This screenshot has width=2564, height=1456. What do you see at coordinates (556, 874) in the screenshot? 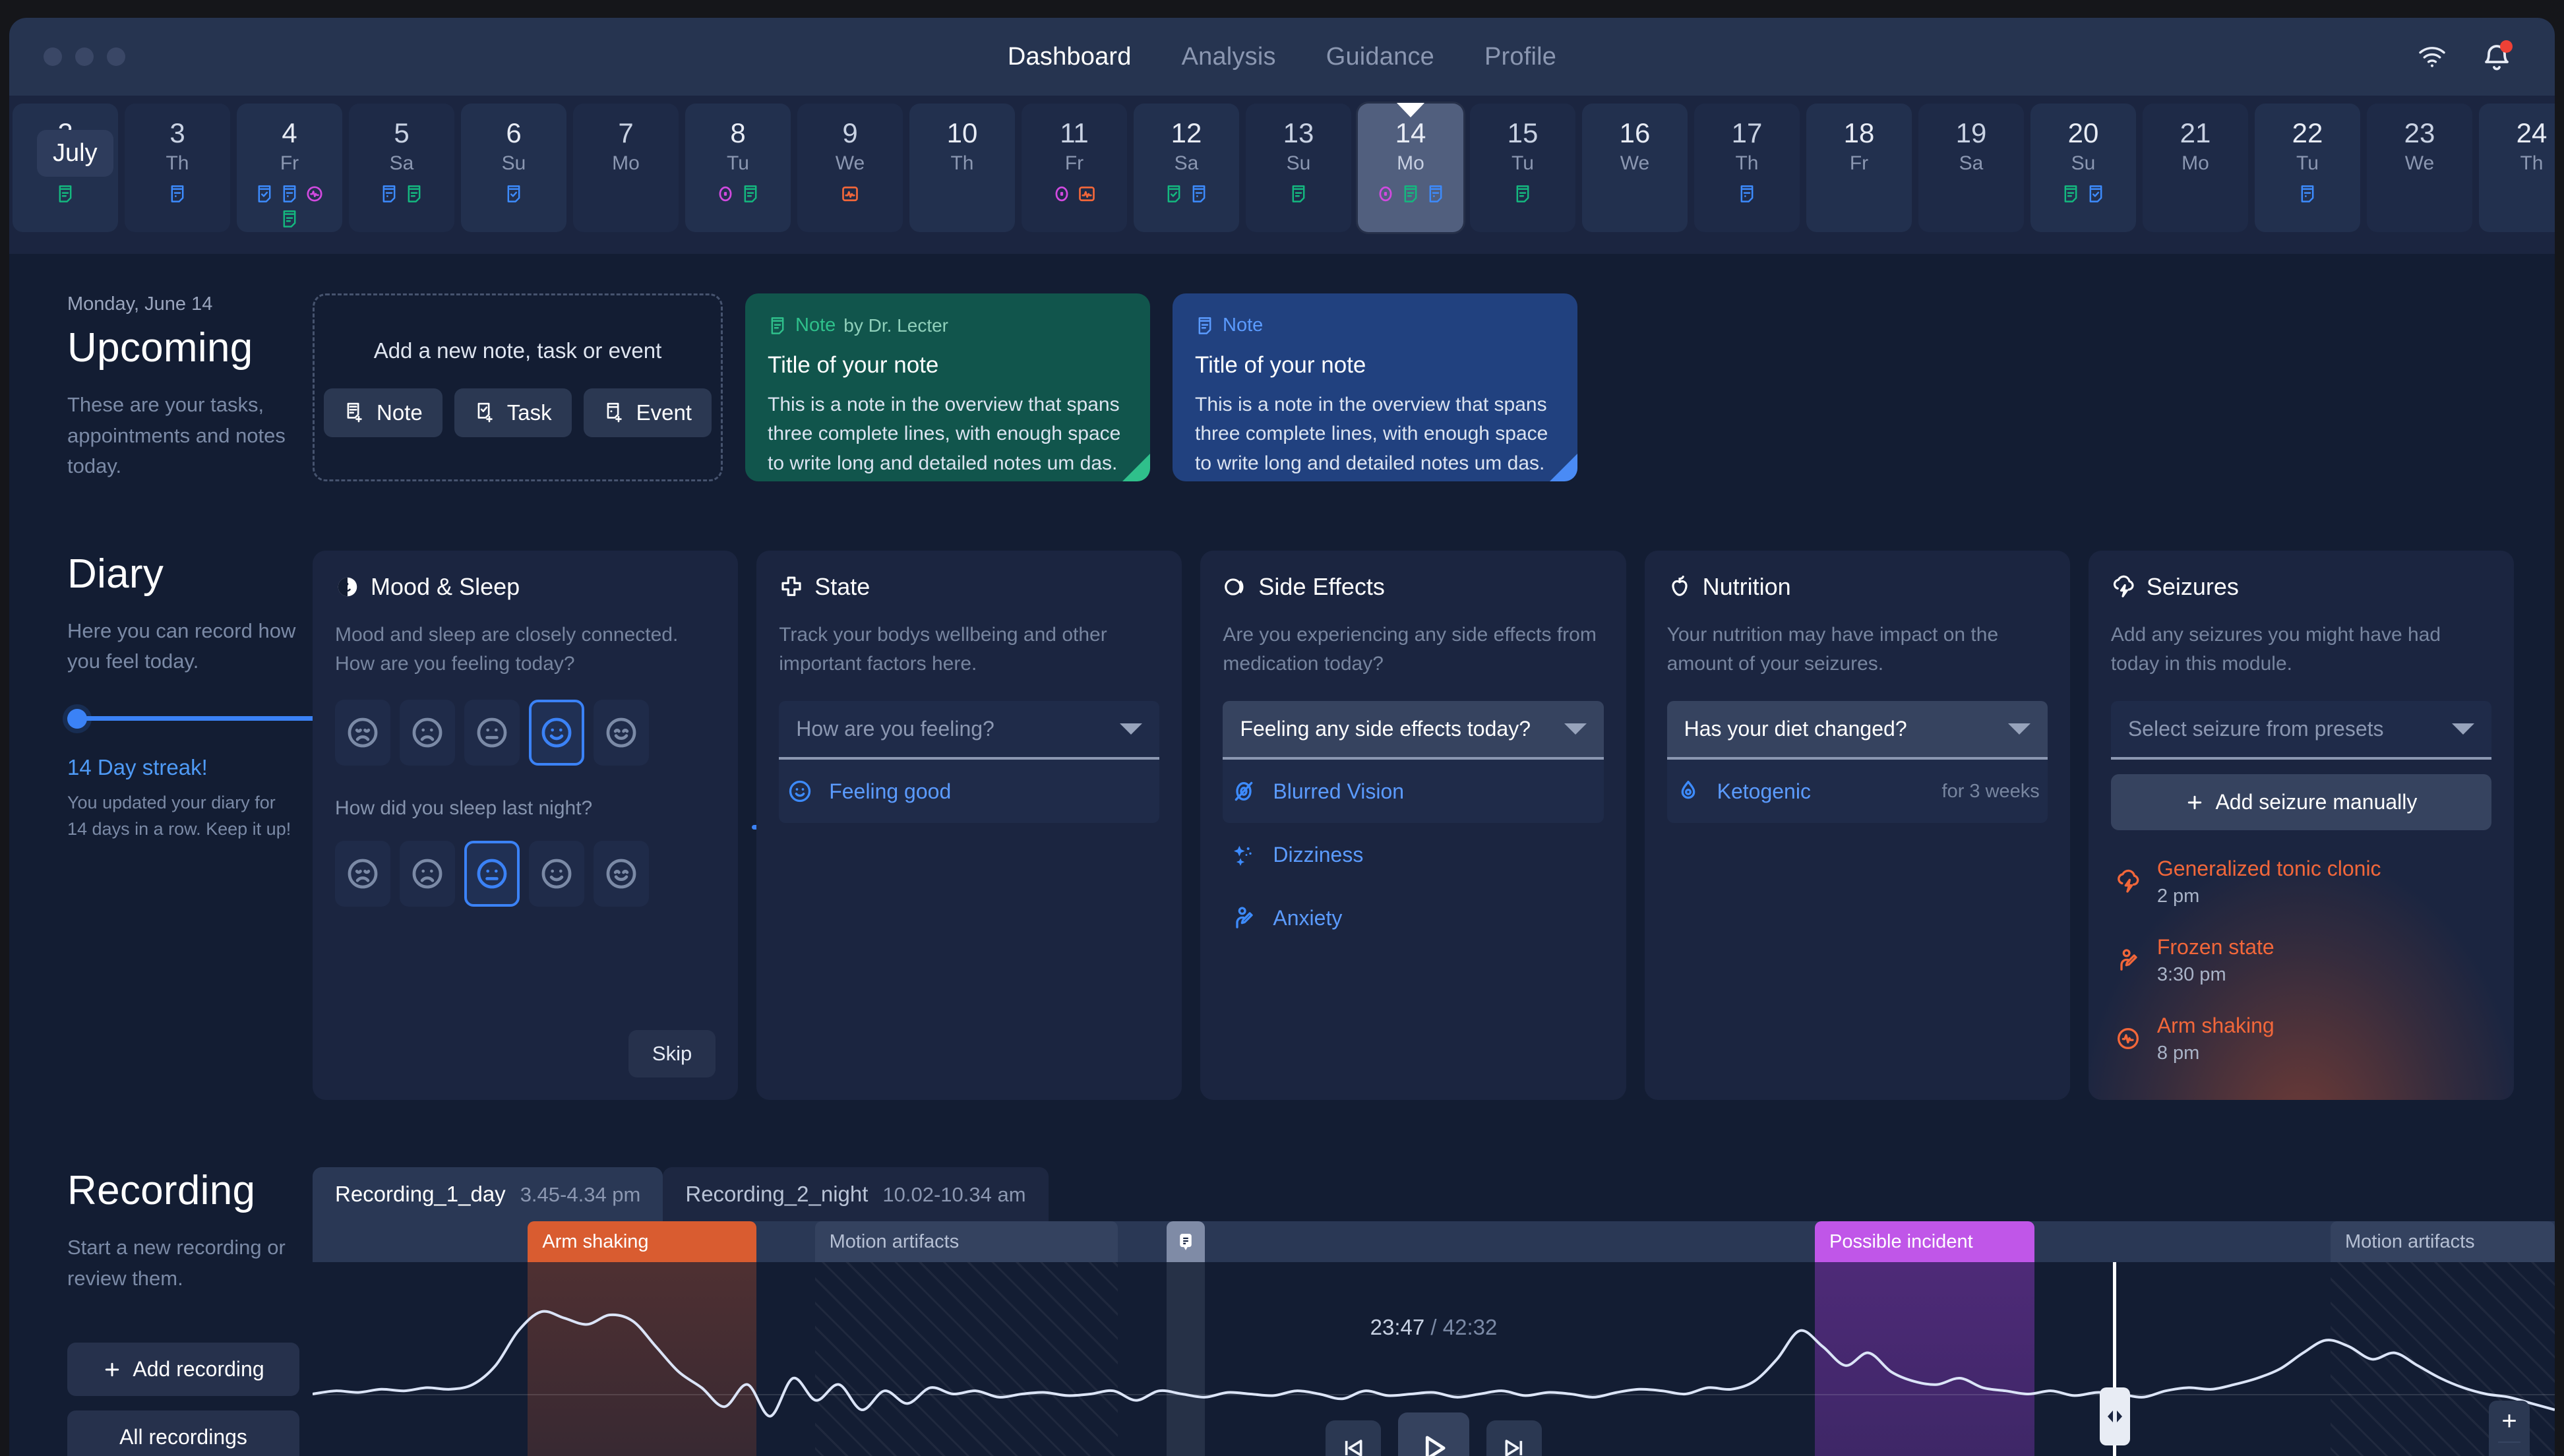
I see `sleep-face-happy` at bounding box center [556, 874].